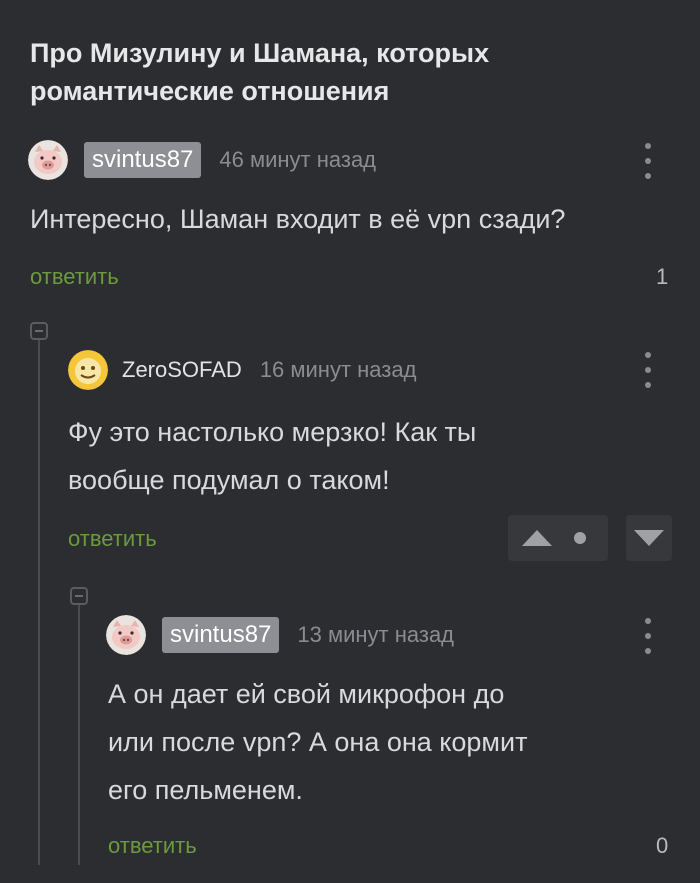 The height and width of the screenshot is (883, 700). I want to click on emoji-avatar-icon, so click(88, 370).